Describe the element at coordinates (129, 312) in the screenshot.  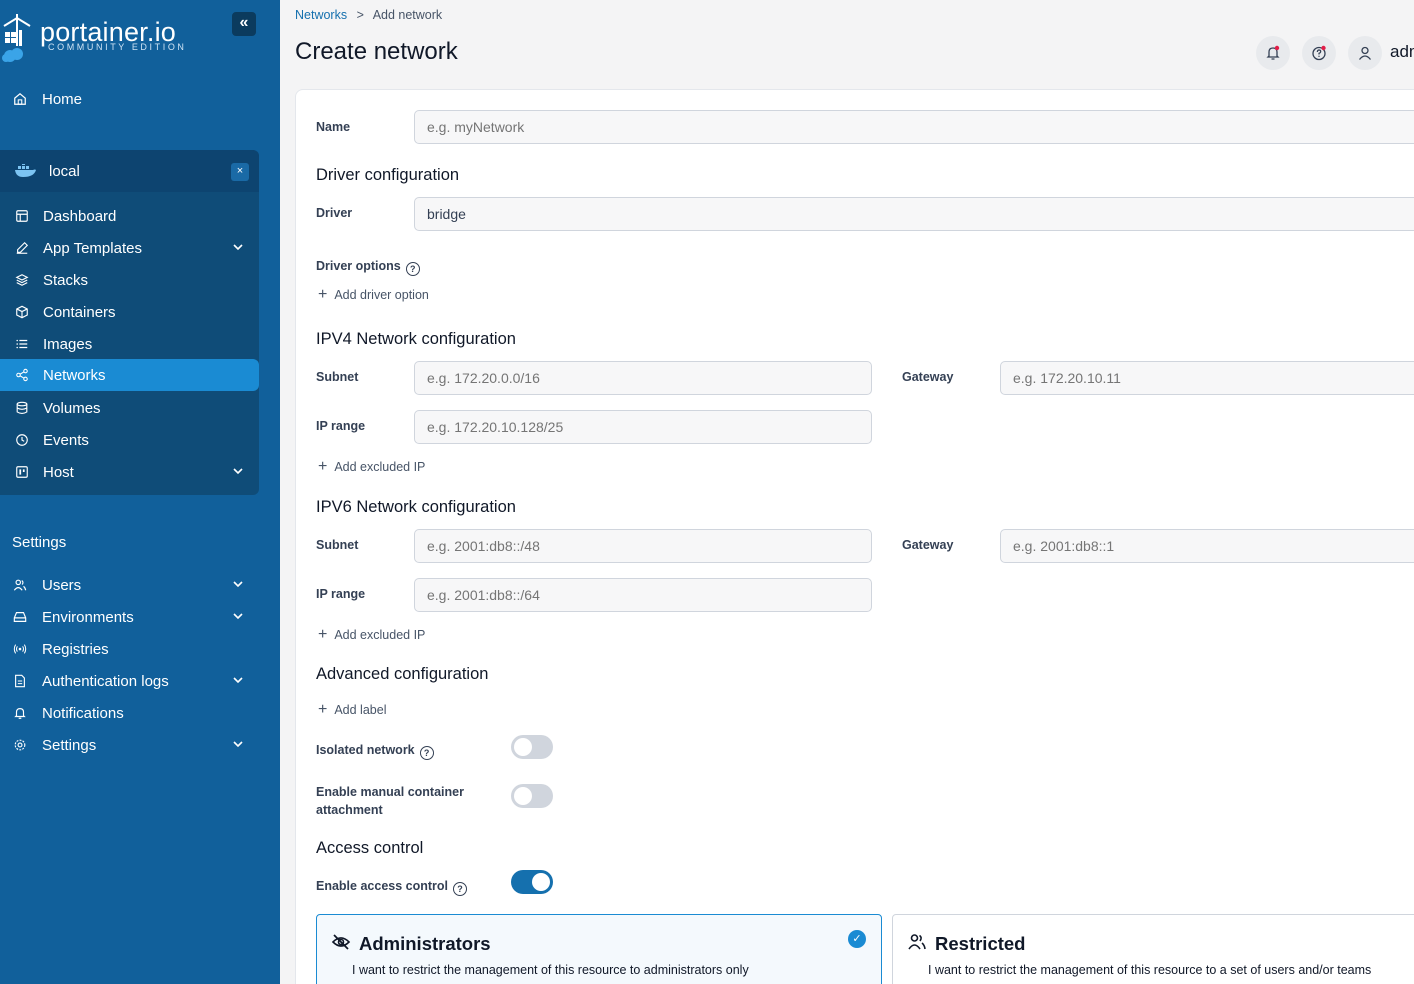
I see `sidebar-item-containers: Containers` at that location.